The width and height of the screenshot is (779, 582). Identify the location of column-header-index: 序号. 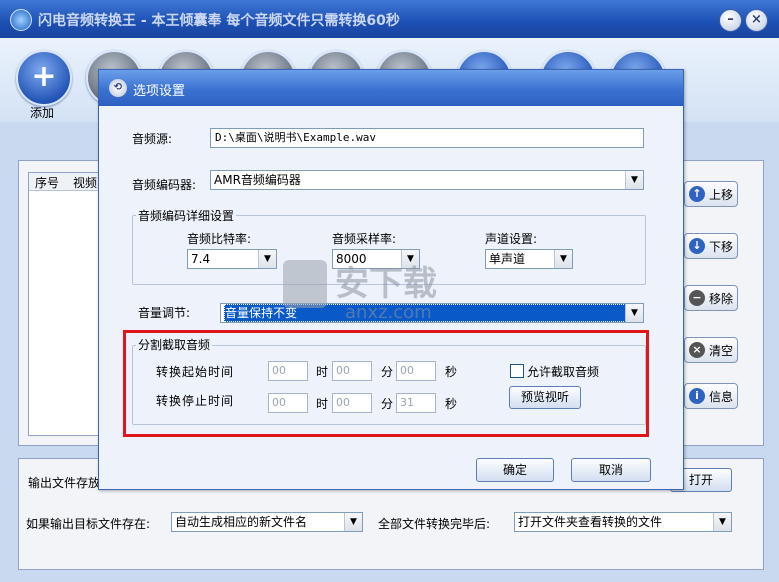
(47, 182).